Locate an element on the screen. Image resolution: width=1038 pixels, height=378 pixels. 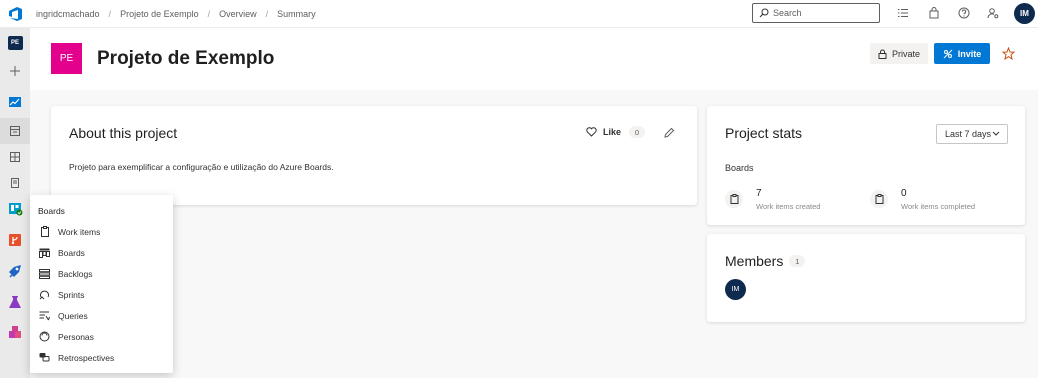
rail-test-plans-item is located at coordinates (15, 302).